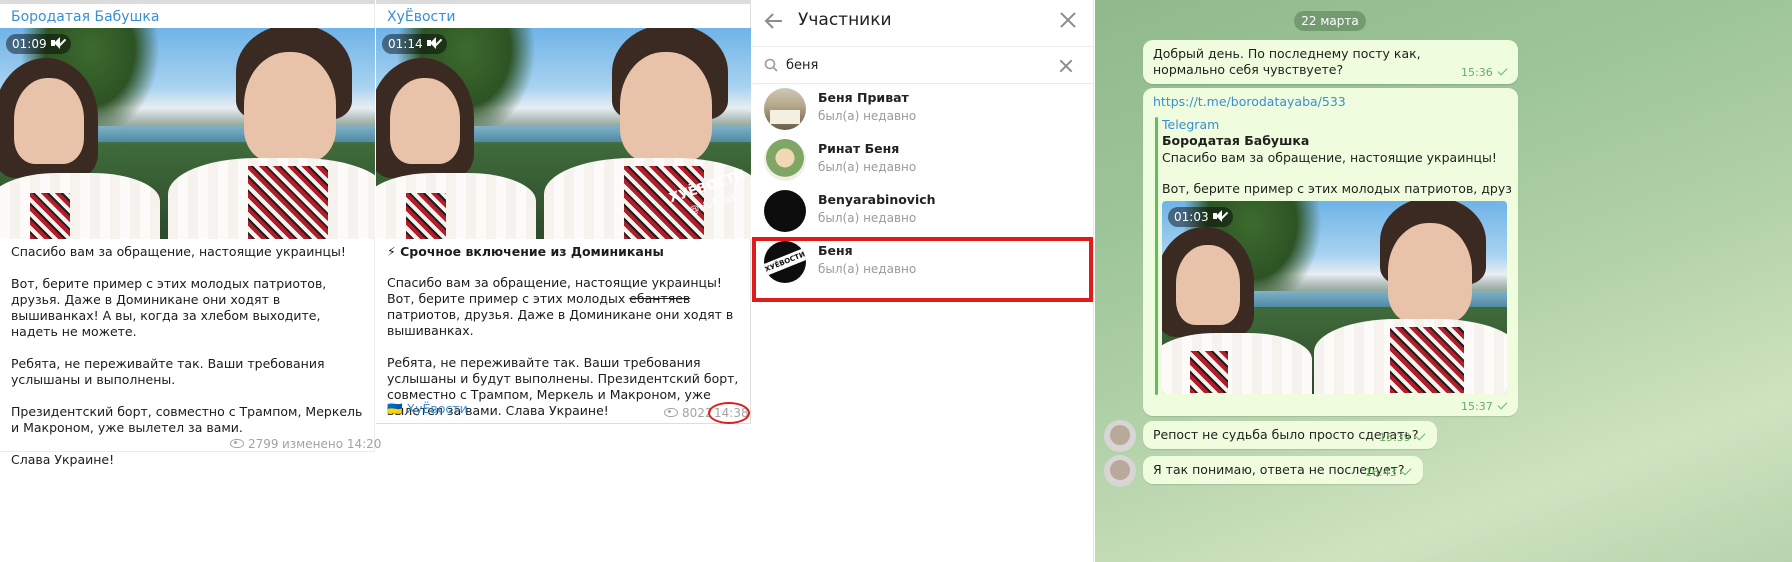 The image size is (1792, 562). Describe the element at coordinates (525, 251) in the screenshot. I see `post-2-headline: ⚡ Срочное включение из Доминиканы` at that location.